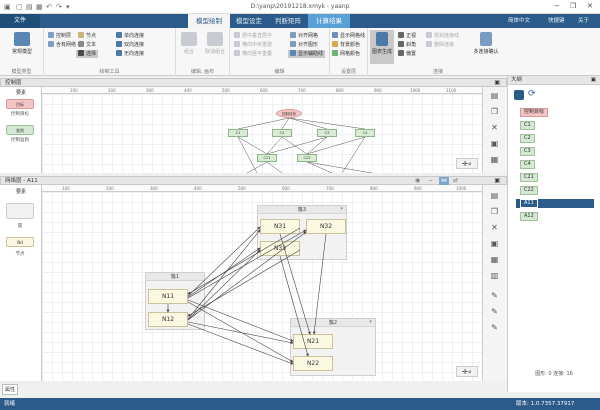 Image resolution: width=600 pixels, height=410 pixels. I want to click on text-button: 文本, so click(87, 45).